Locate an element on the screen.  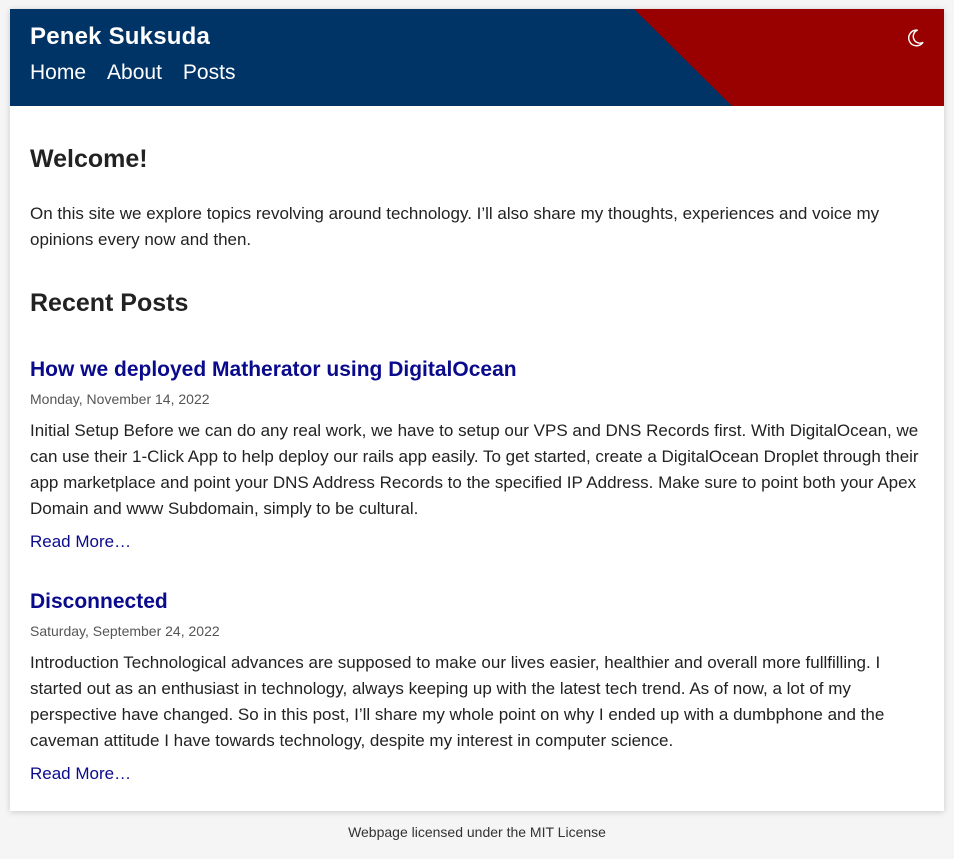
main-nav: Home About Posts is located at coordinates (132, 73).